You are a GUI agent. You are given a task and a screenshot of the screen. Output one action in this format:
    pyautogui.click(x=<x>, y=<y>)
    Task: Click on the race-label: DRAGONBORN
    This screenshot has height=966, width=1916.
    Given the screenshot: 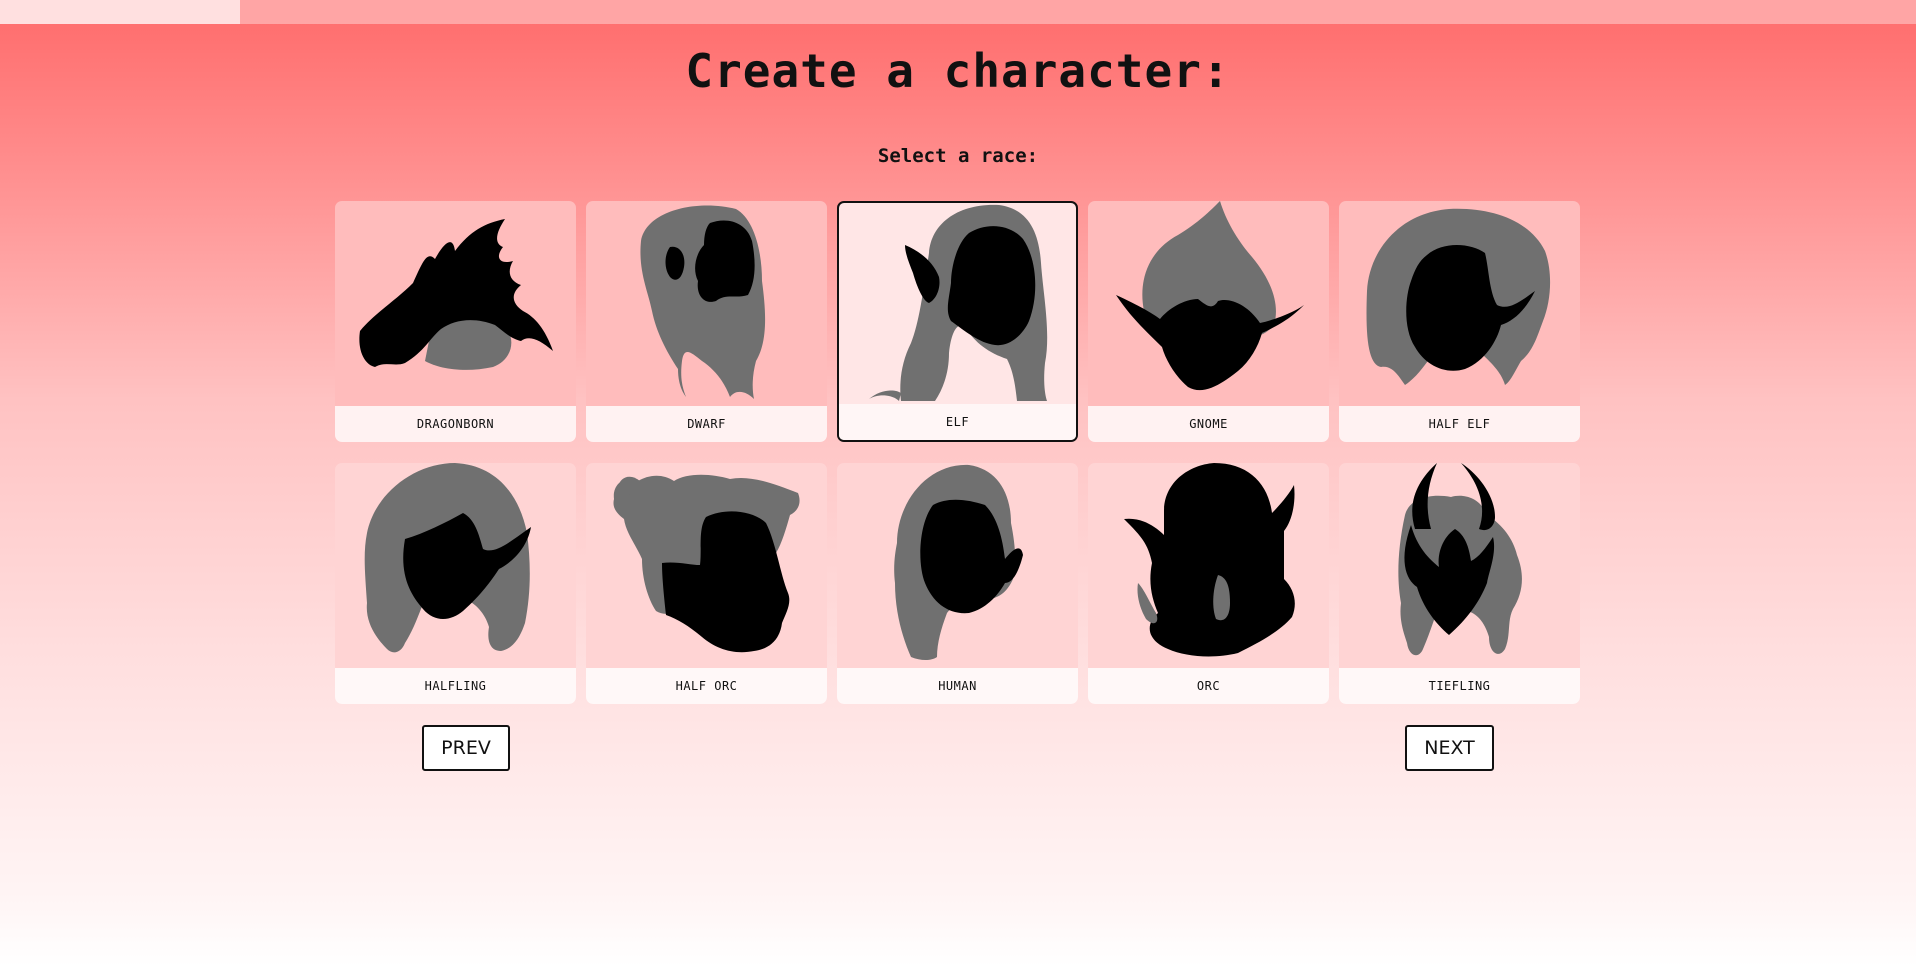 What is the action you would take?
    pyautogui.click(x=455, y=424)
    